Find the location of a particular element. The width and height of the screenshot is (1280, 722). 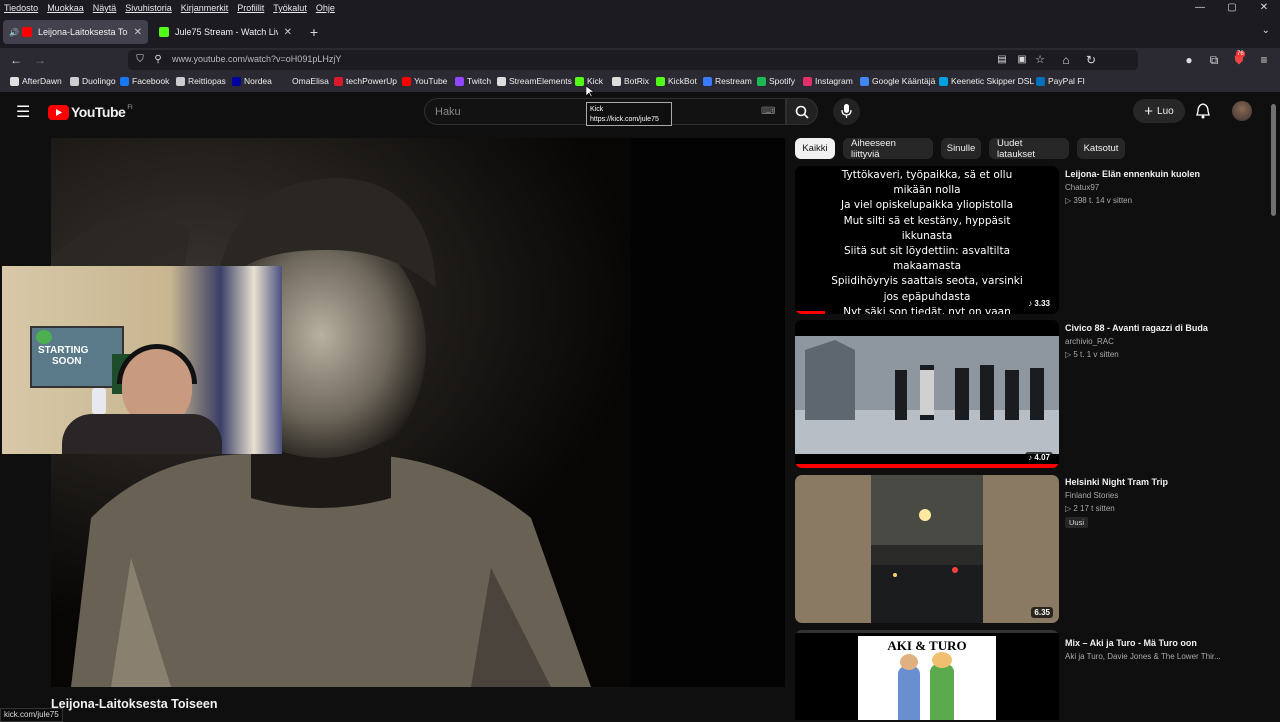

bookmark-nordea: Nordea is located at coordinates (252, 81).